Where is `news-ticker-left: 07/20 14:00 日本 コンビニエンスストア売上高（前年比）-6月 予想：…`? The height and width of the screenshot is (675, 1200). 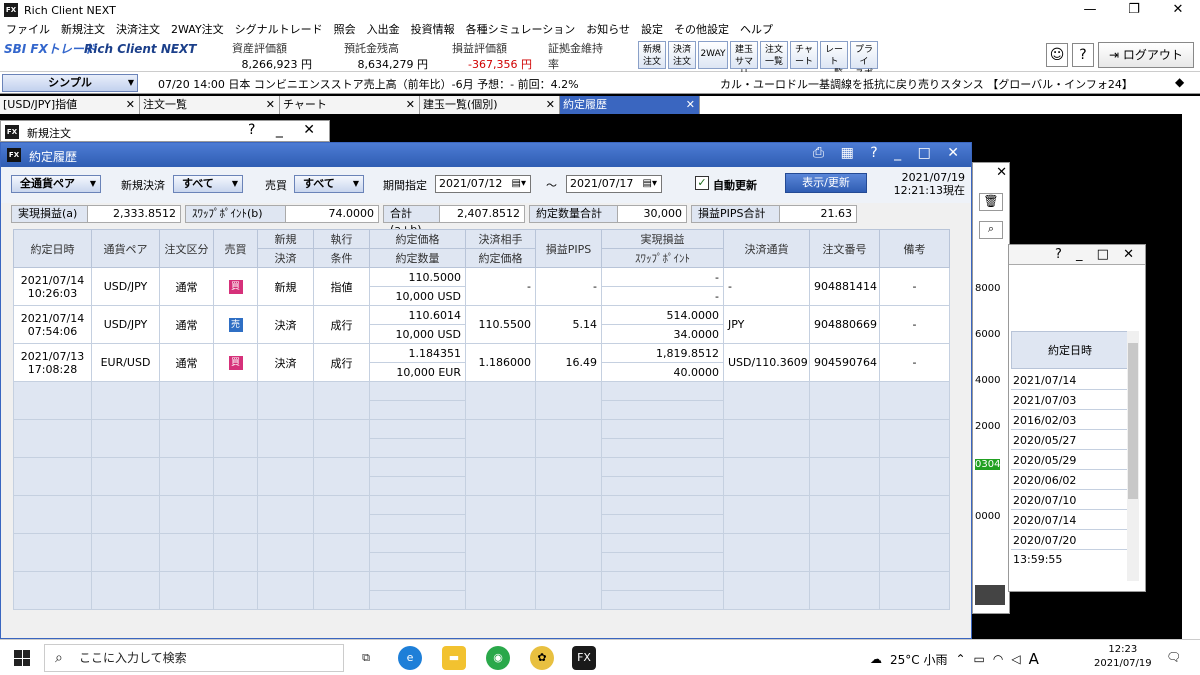
news-ticker-left: 07/20 14:00 日本 コンビニエンスストア売上高（前年比）-6月 予想：… is located at coordinates (368, 84).